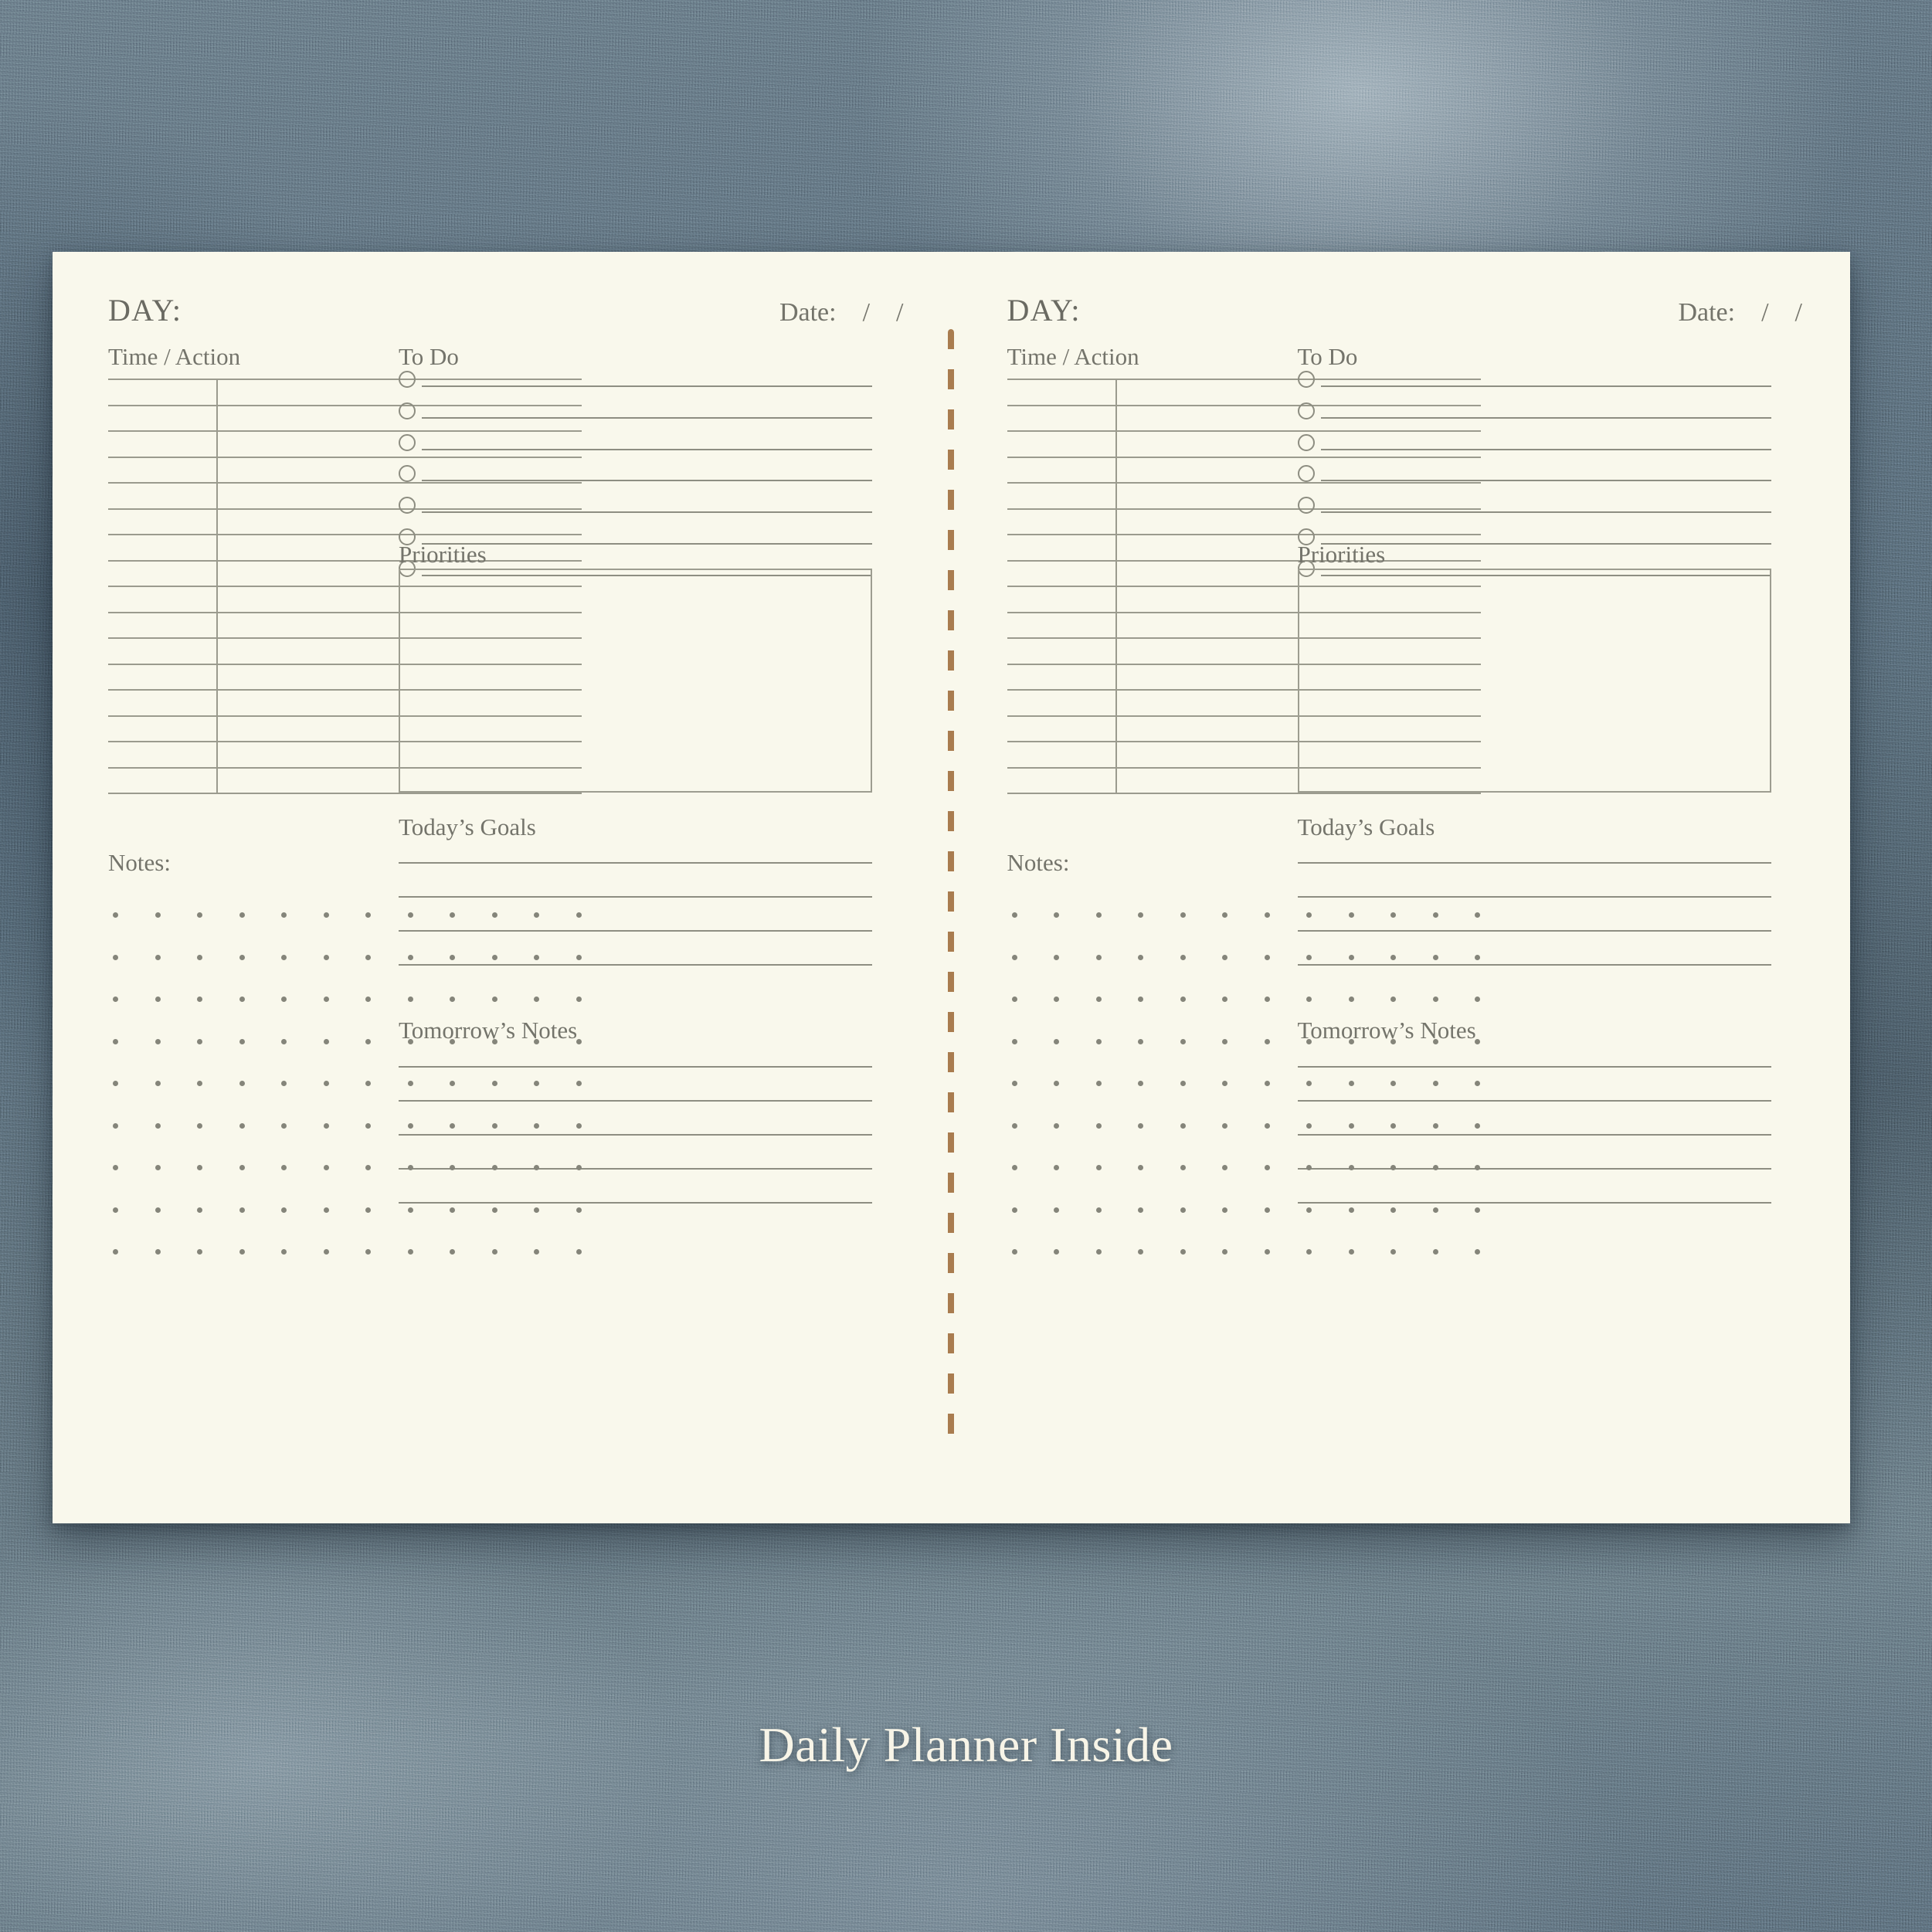 The height and width of the screenshot is (1932, 1932). Describe the element at coordinates (951, 889) in the screenshot. I see `binding-dashed-line` at that location.